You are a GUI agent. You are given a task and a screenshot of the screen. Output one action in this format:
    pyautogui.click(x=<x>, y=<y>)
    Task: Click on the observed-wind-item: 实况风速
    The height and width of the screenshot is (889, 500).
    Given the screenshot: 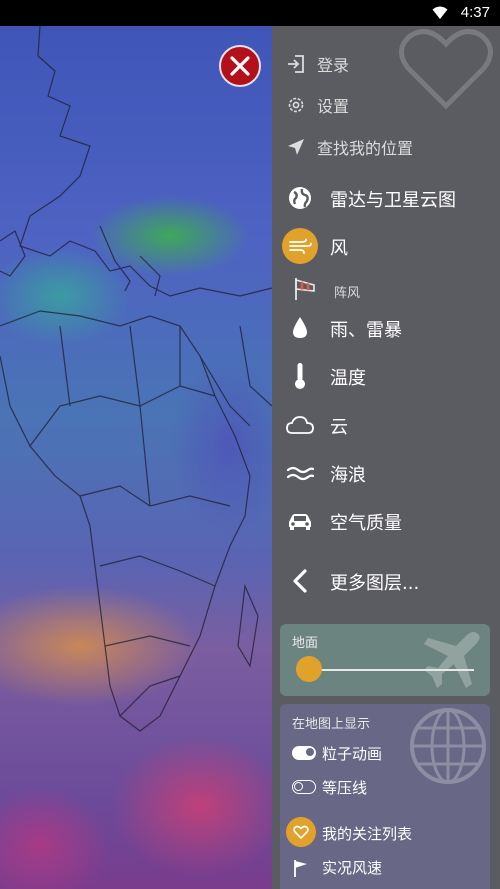 What is the action you would take?
    pyautogui.click(x=385, y=867)
    